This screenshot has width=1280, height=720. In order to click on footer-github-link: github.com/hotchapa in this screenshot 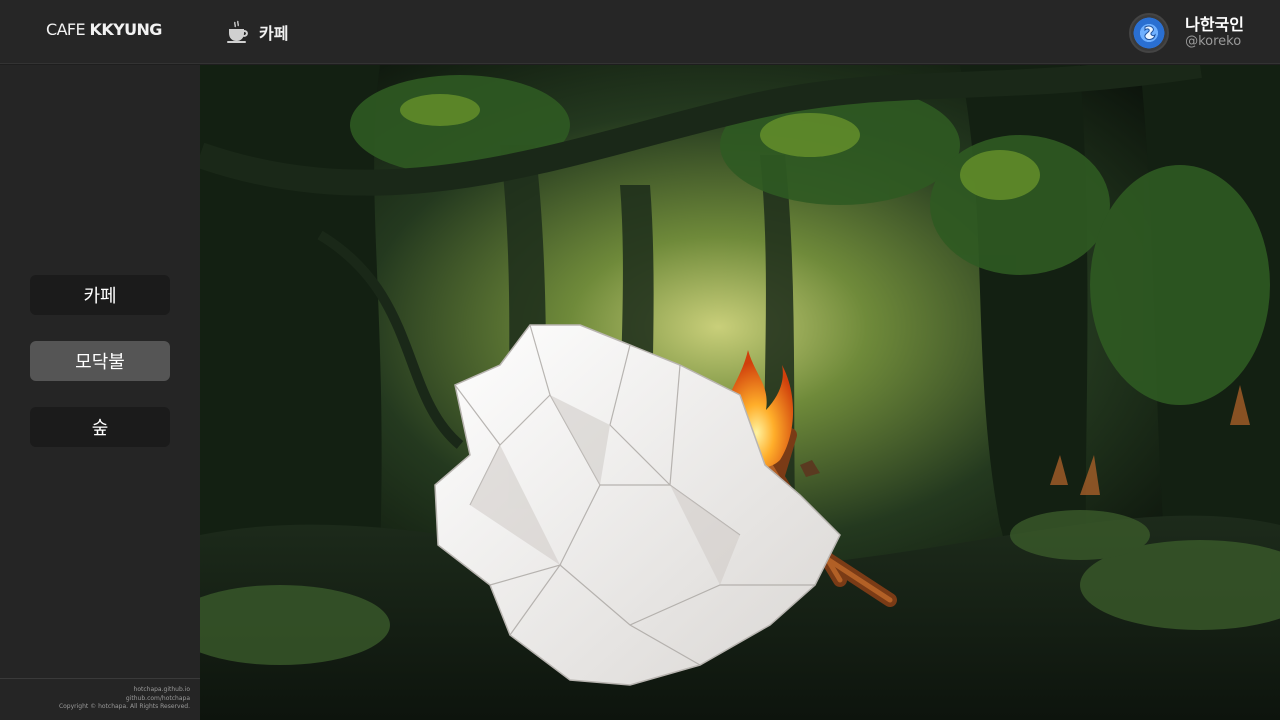, I will do `click(95, 699)`.